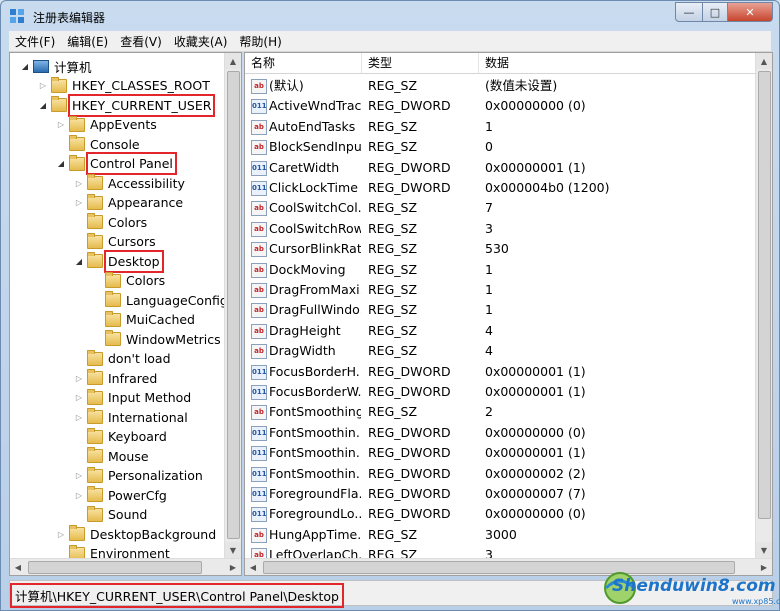 The image size is (780, 611). I want to click on tree-node: ▷ PowerCfg, so click(120, 495).